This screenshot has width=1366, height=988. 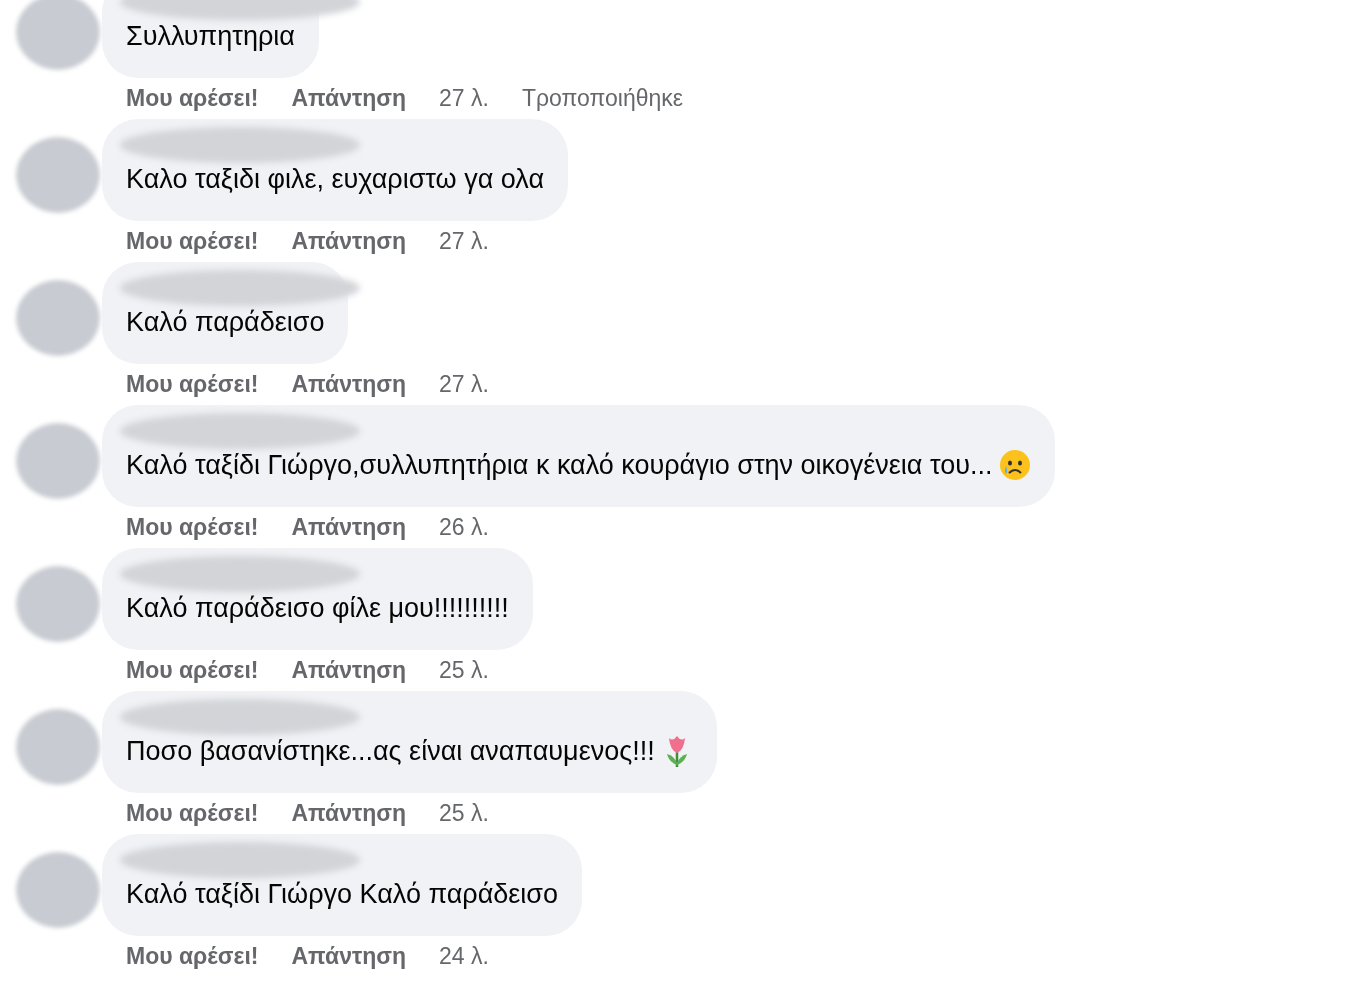 What do you see at coordinates (335, 179) in the screenshot?
I see `comment-text: Καλο ταξιδι φιλε, ευχαριστω γα ολα` at bounding box center [335, 179].